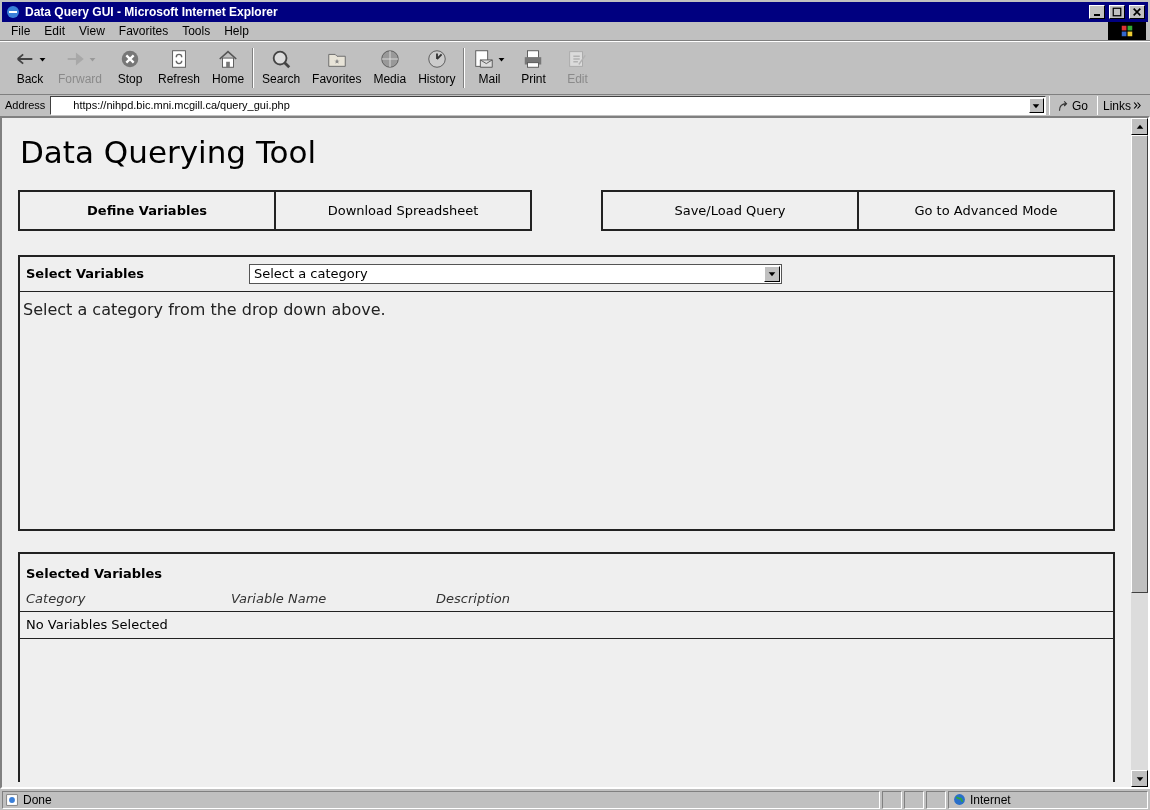  I want to click on toolbar-button: Stop, so click(130, 68).